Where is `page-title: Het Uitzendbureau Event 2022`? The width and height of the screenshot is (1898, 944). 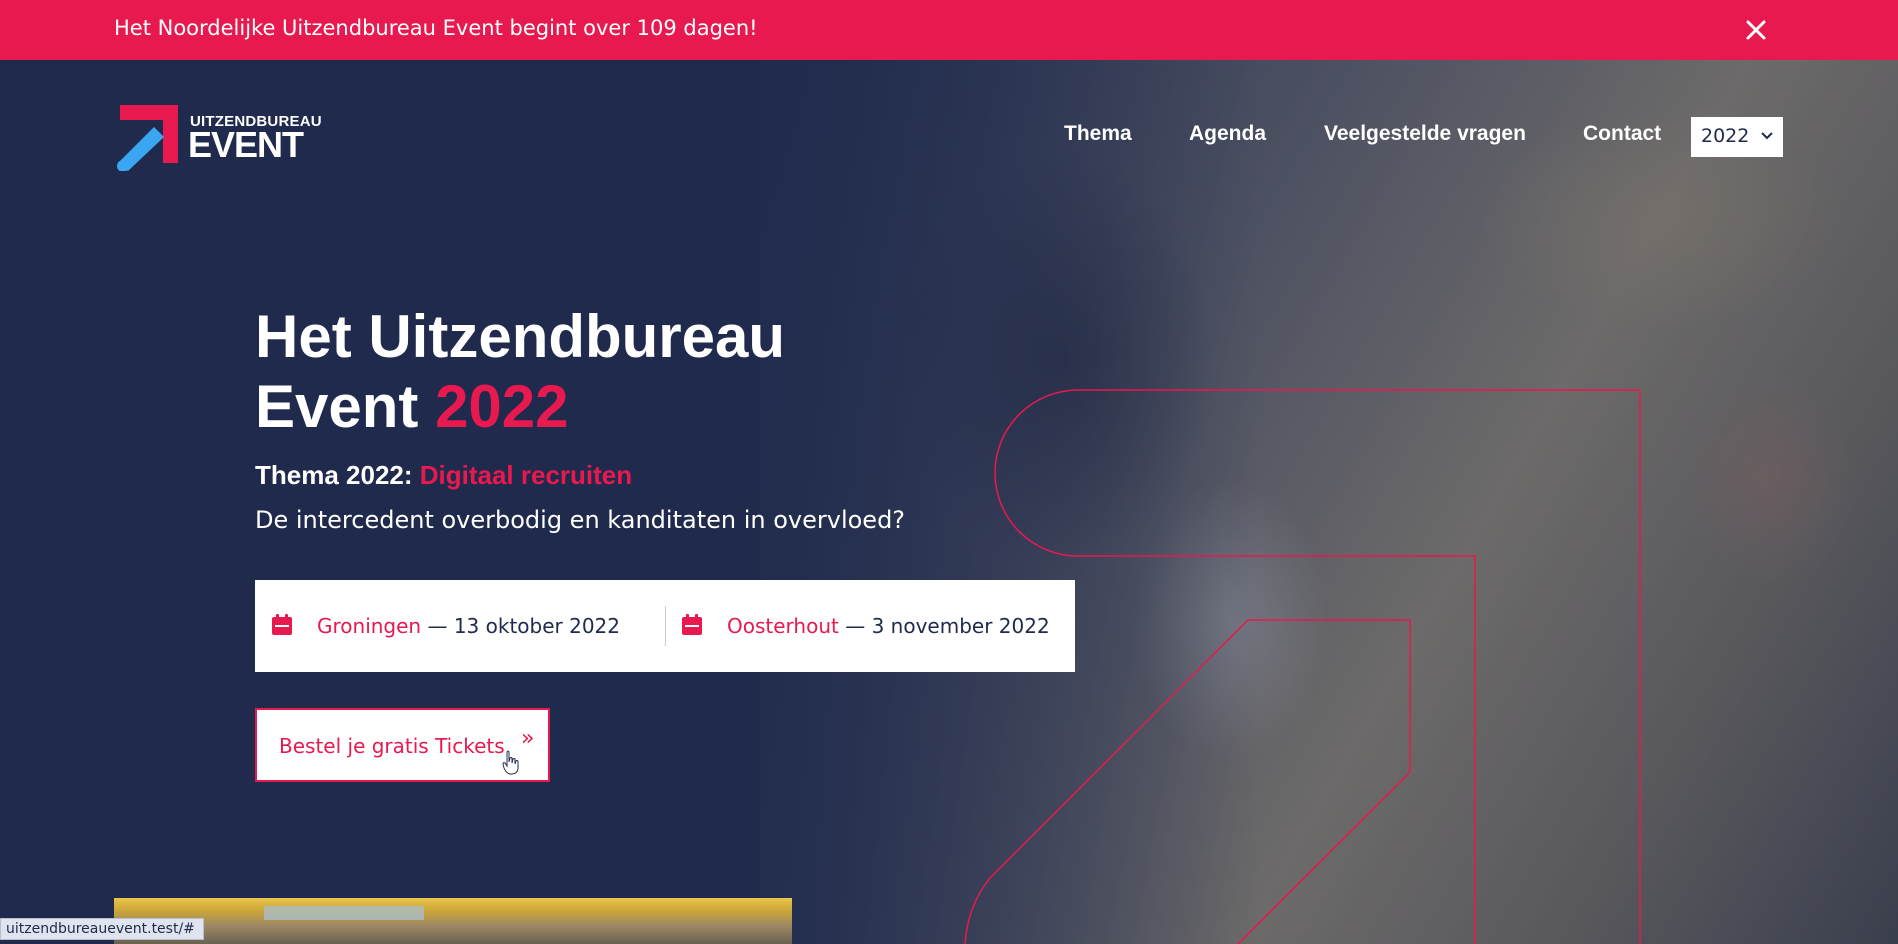 page-title: Het Uitzendbureau Event 2022 is located at coordinates (520, 371).